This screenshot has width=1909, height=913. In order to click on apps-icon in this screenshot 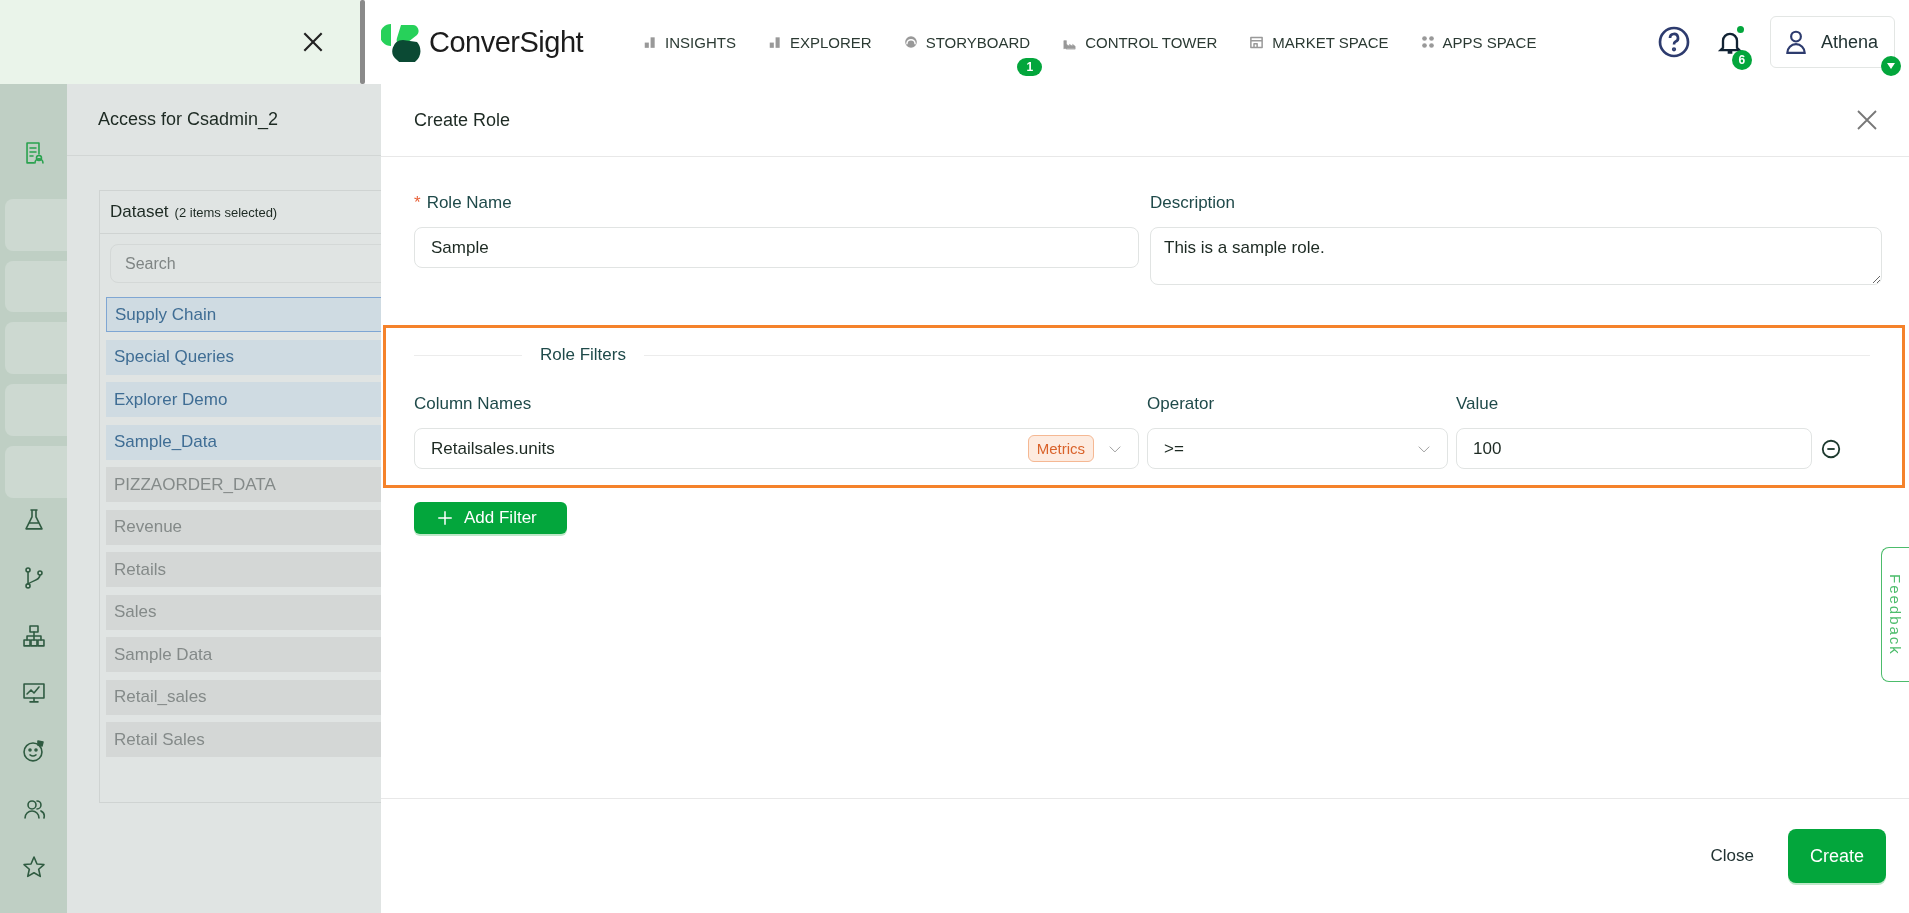, I will do `click(1427, 42)`.